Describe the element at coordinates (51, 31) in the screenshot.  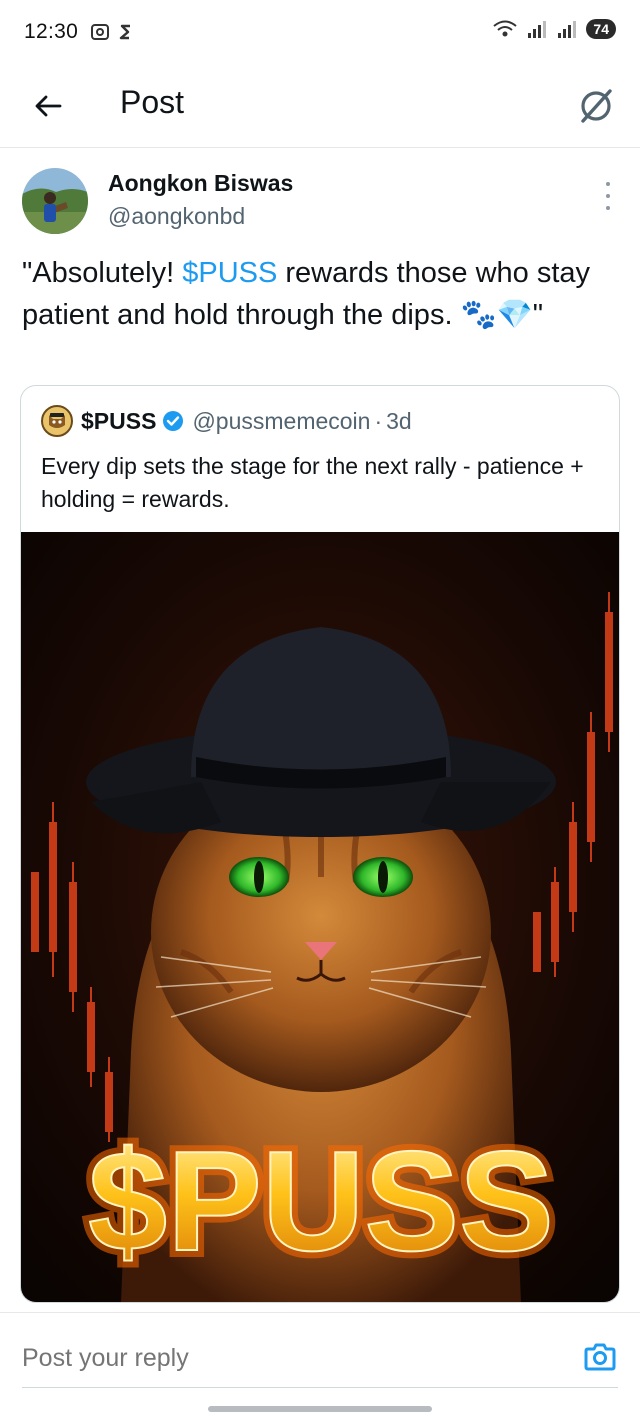
I see `status-time: 12:30` at that location.